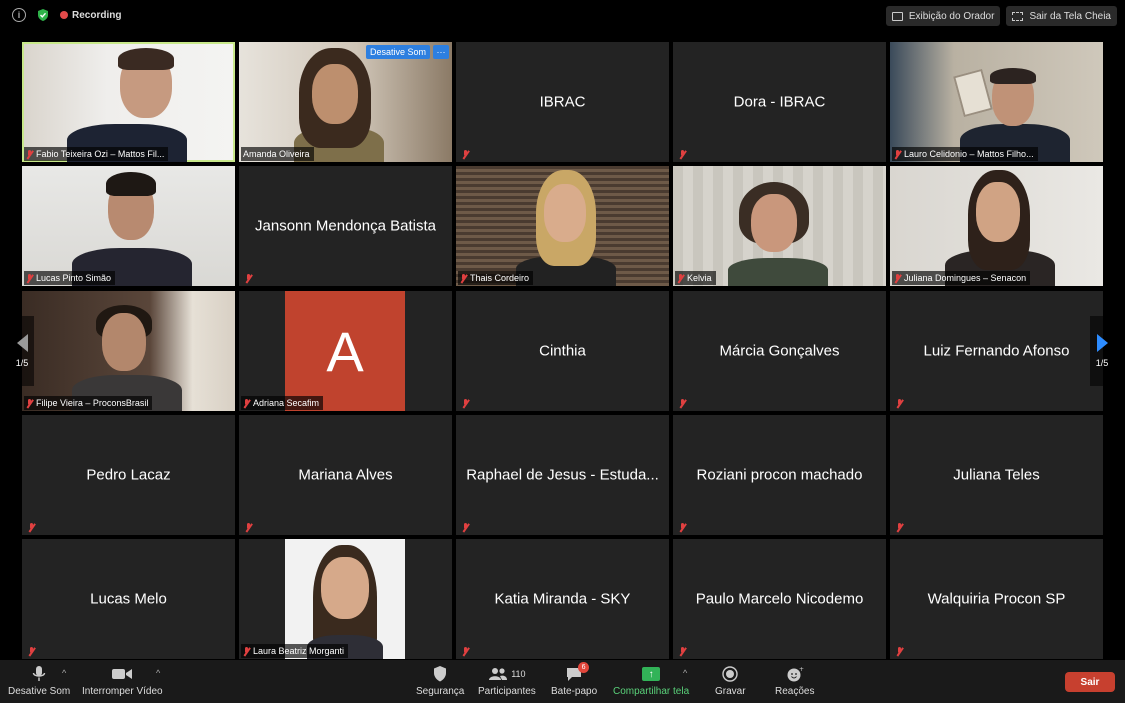 This screenshot has width=1125, height=703. What do you see at coordinates (97, 15) in the screenshot?
I see `recording-label: Recording` at bounding box center [97, 15].